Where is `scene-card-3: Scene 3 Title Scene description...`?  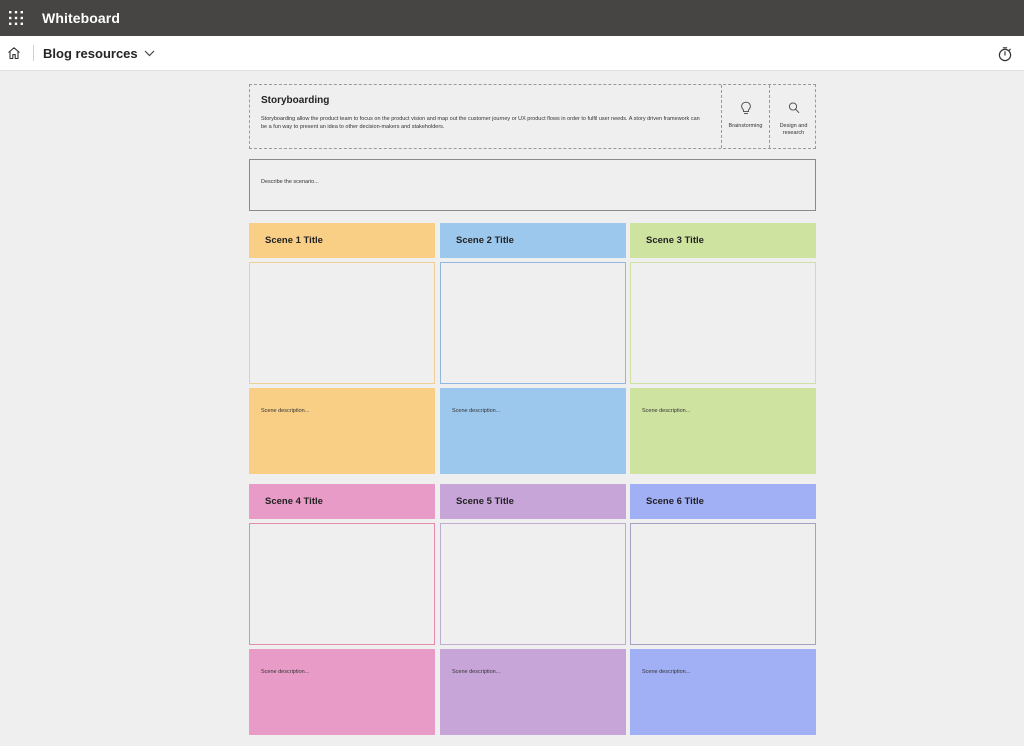
scene-card-3: Scene 3 Title Scene description... is located at coordinates (723, 348).